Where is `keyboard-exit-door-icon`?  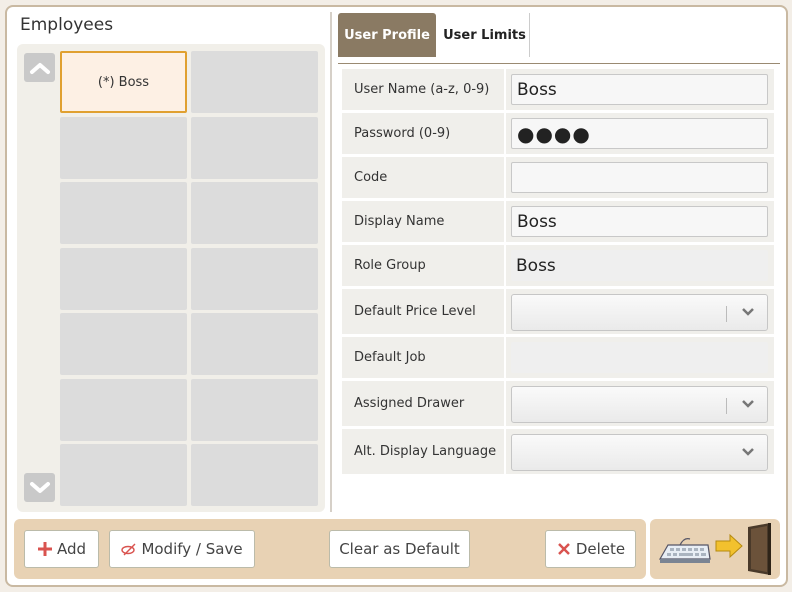 keyboard-exit-door-icon is located at coordinates (714, 549).